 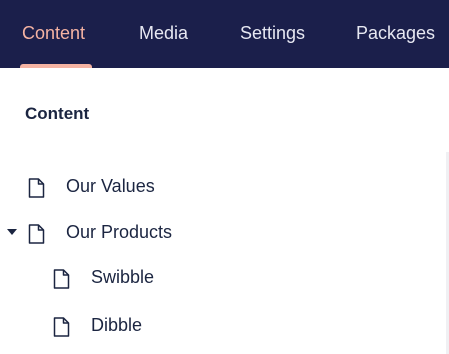 I want to click on tree-section-title: Content, so click(x=57, y=113).